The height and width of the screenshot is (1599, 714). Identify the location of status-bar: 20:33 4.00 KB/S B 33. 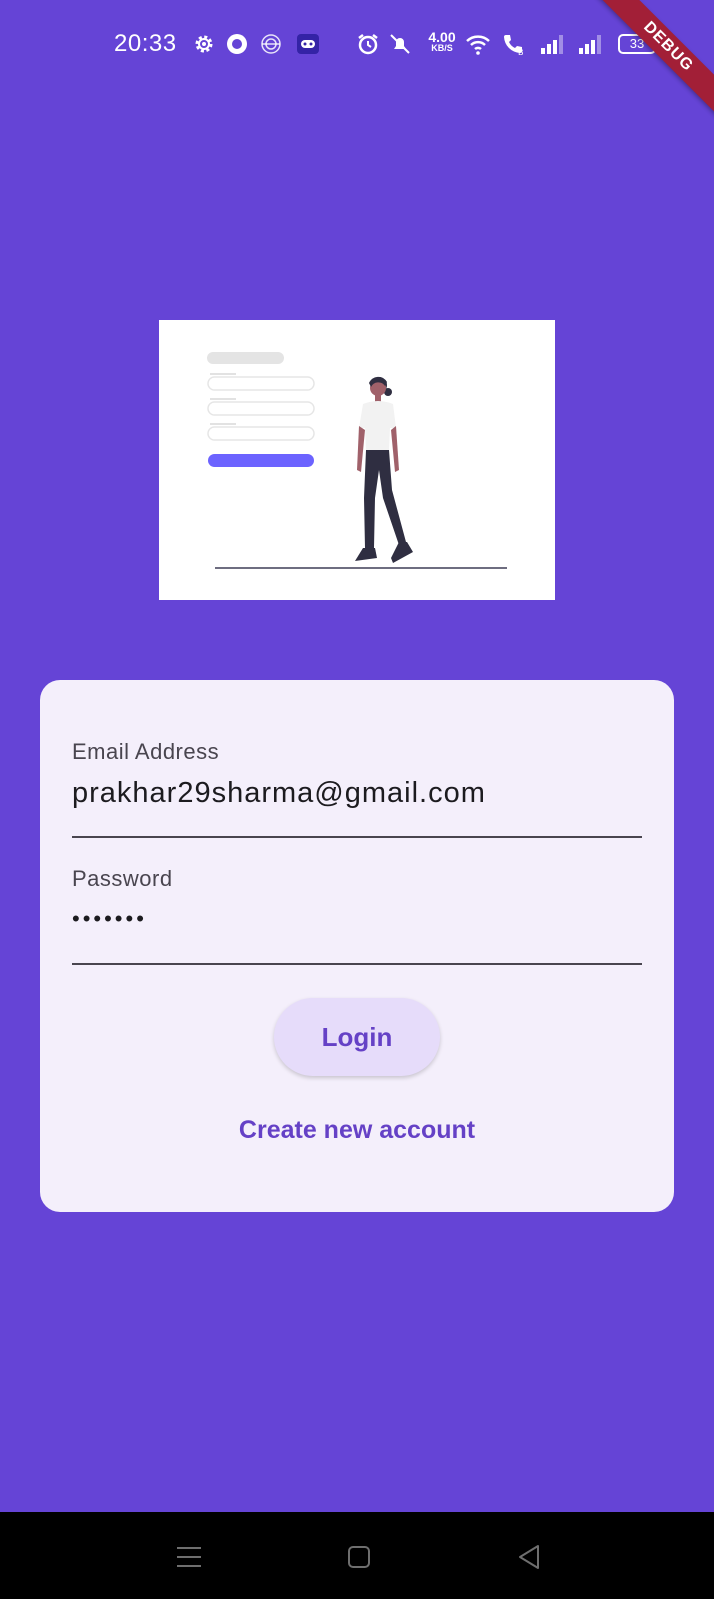
(357, 45).